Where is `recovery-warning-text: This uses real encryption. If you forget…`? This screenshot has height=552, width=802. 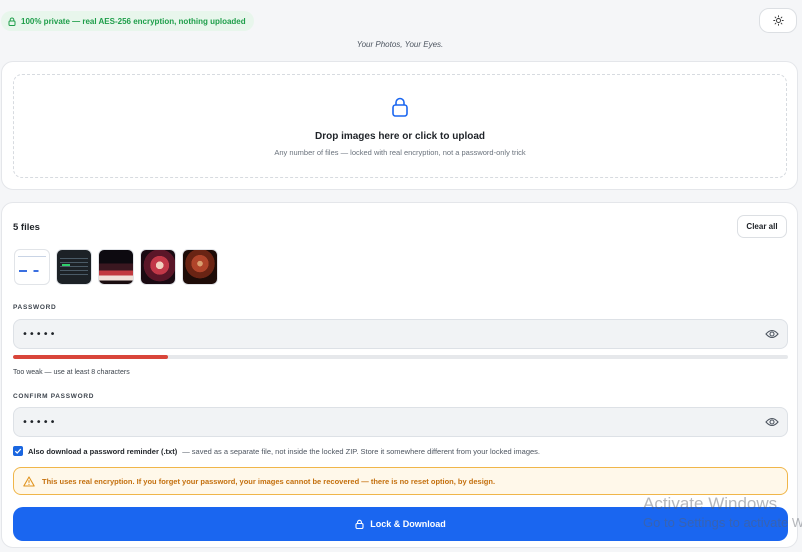 recovery-warning-text: This uses real encryption. If you forget… is located at coordinates (269, 481).